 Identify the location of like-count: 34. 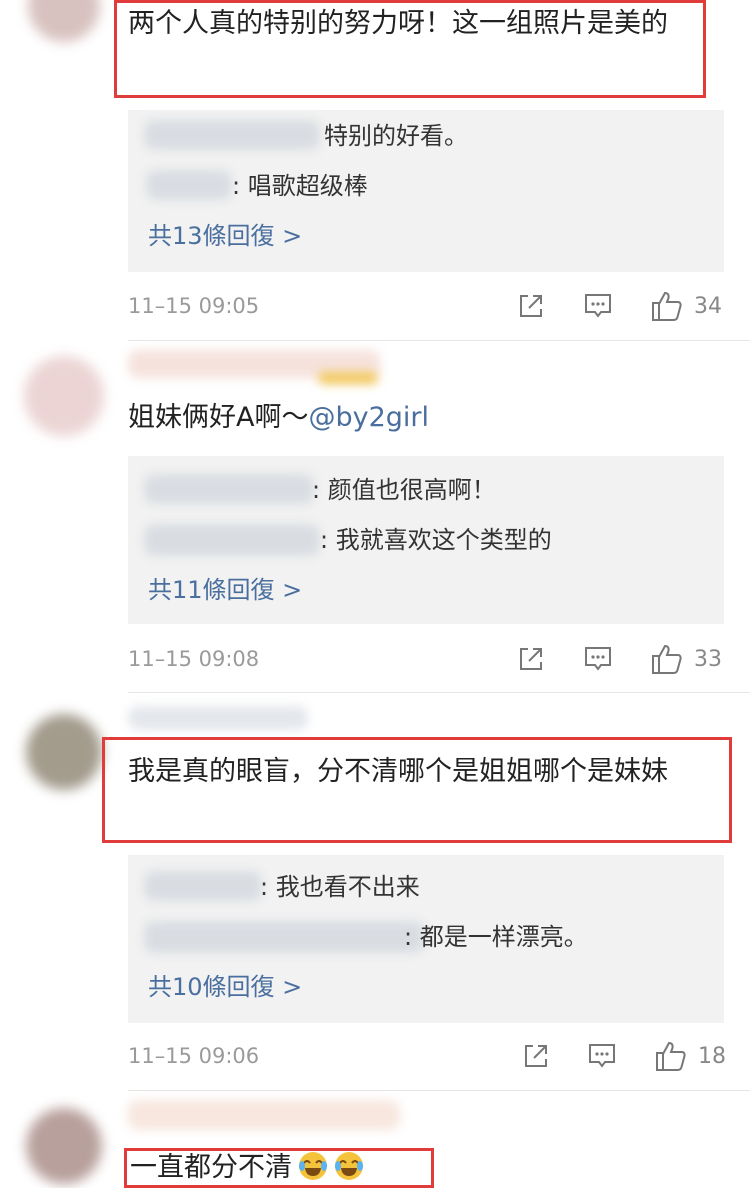
(708, 306).